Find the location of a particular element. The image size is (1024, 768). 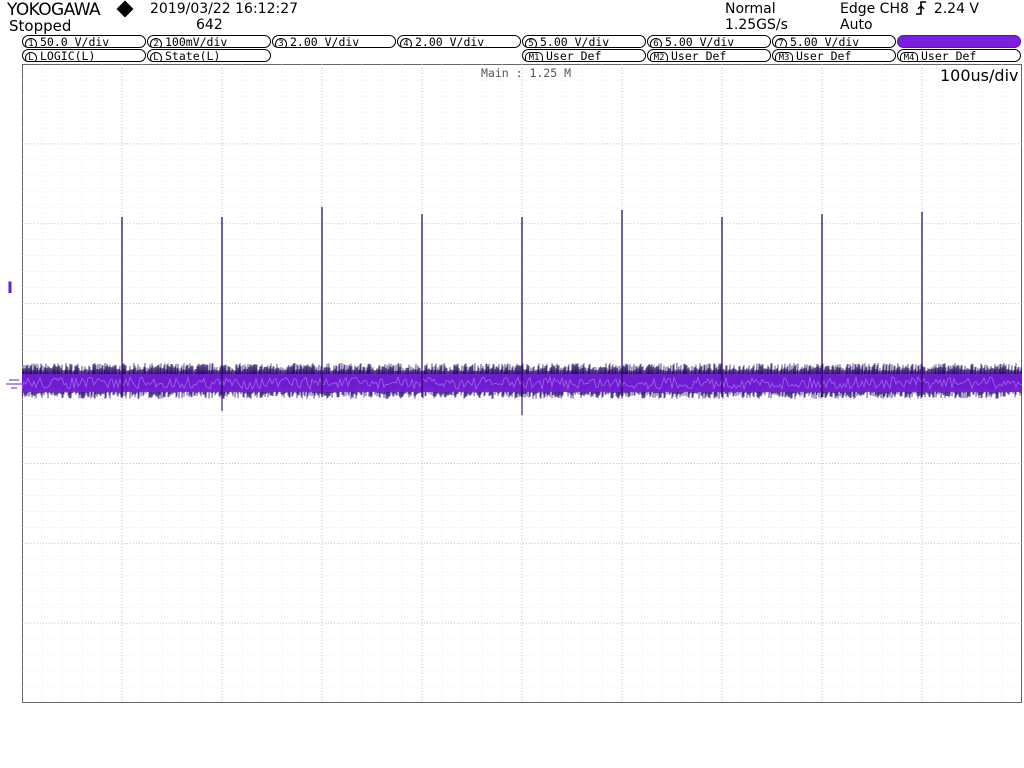

trigger-info: Edge CH8 2.24 V is located at coordinates (909, 9).